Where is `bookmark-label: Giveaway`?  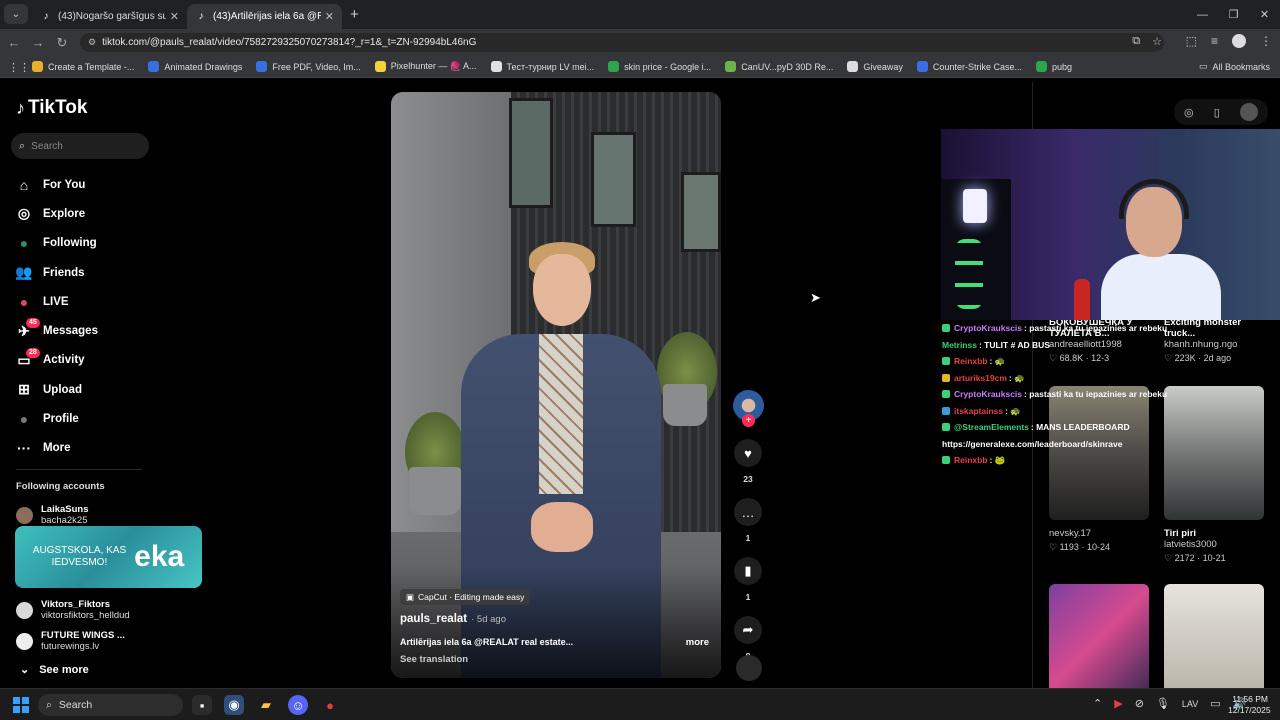
bookmark-label: Giveaway is located at coordinates (883, 66).